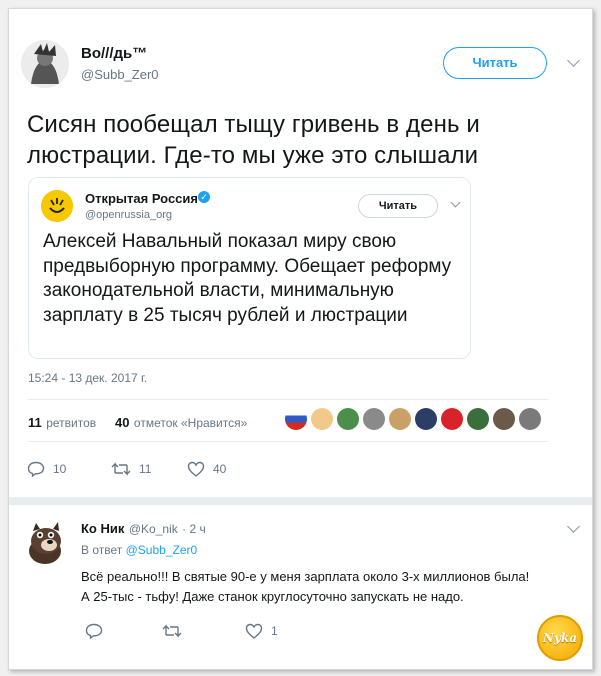 This screenshot has height=676, width=601. I want to click on reply-to-prefix: В ответ, so click(102, 550).